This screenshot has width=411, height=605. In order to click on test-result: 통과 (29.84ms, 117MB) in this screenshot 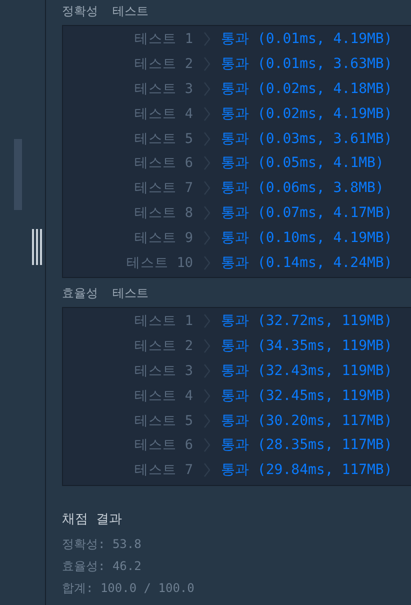, I will do `click(306, 470)`.